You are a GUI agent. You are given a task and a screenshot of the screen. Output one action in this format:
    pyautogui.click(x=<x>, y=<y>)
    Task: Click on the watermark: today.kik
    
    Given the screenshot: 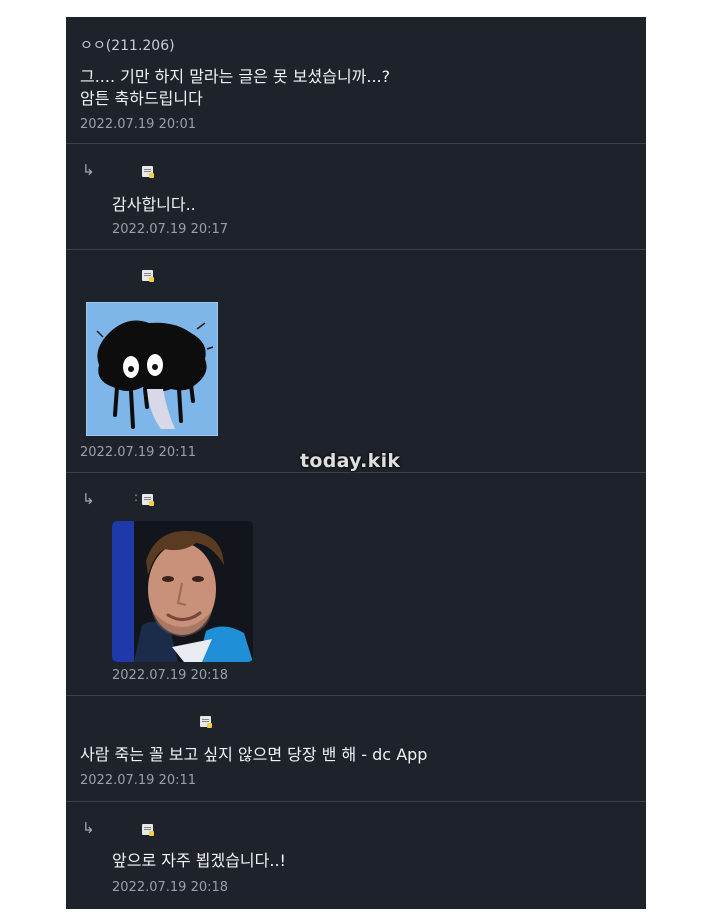 What is the action you would take?
    pyautogui.click(x=350, y=461)
    